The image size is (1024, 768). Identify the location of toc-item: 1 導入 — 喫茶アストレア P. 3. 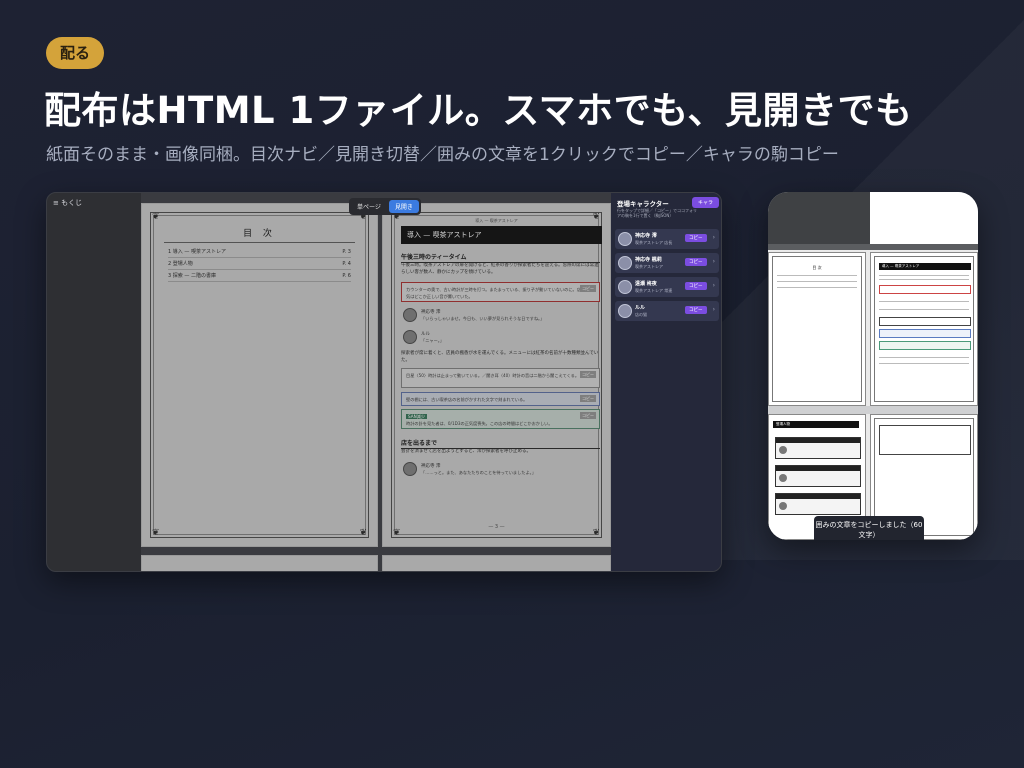
(259, 252).